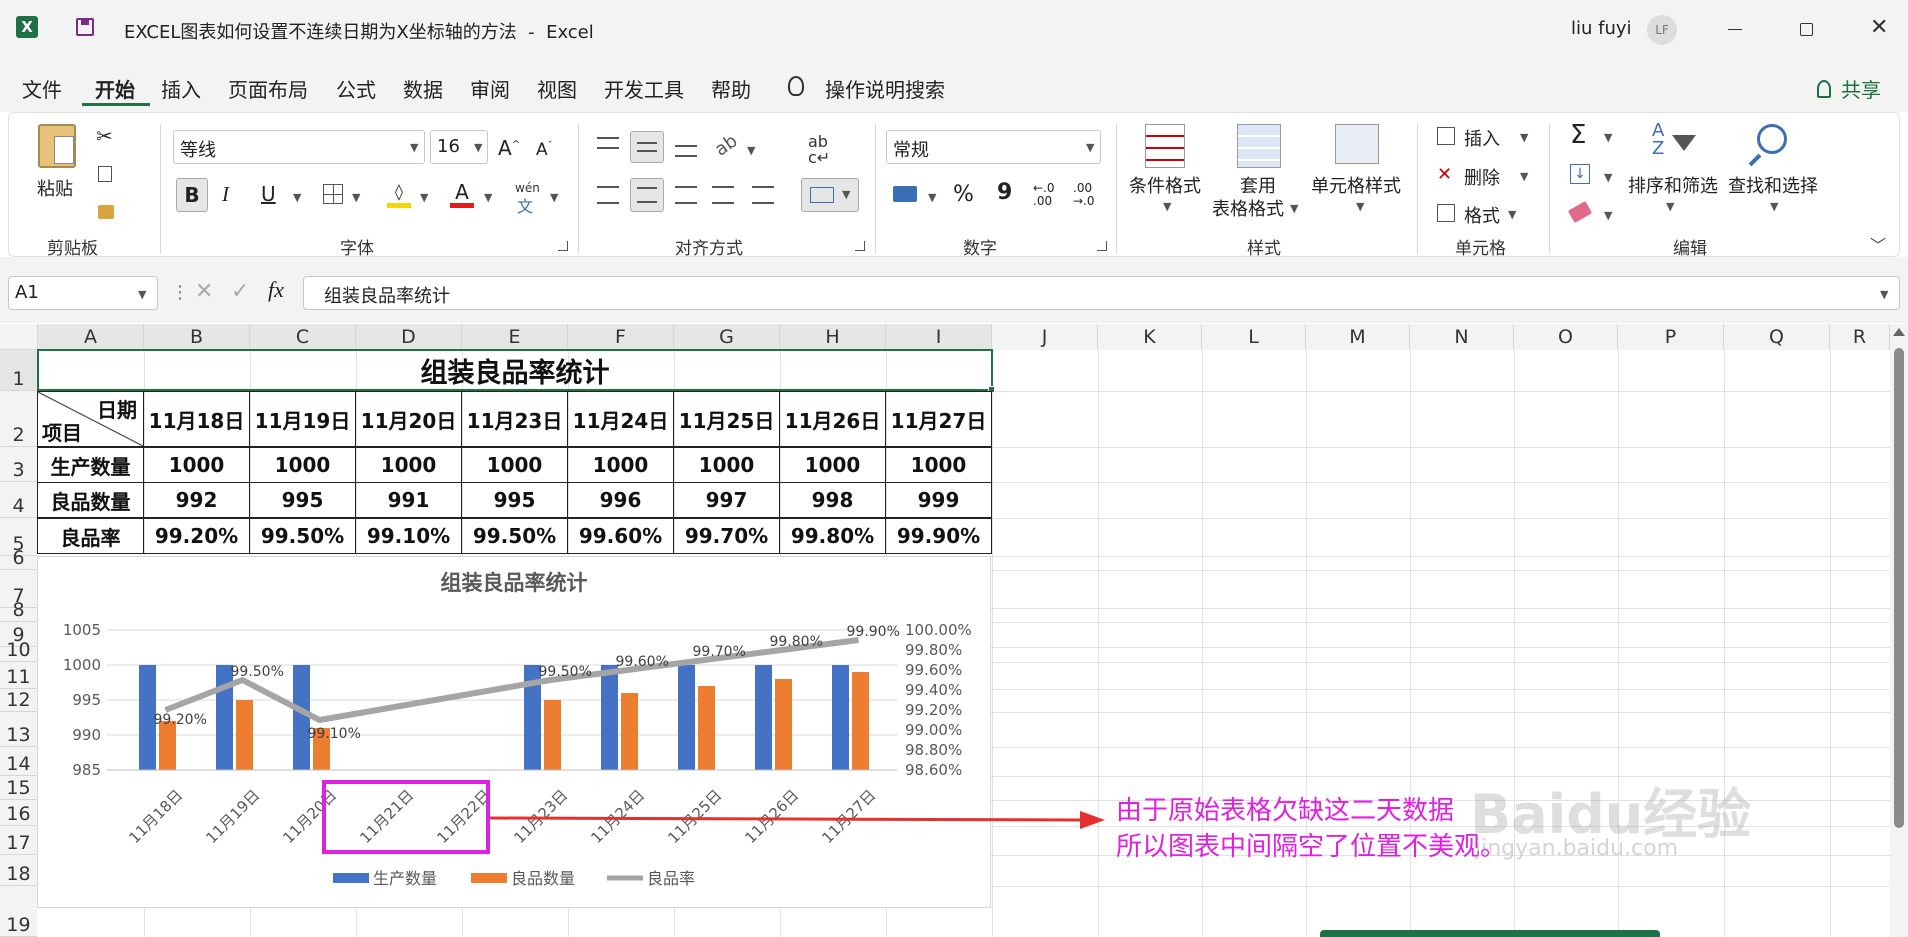 The width and height of the screenshot is (1908, 937). Describe the element at coordinates (18, 911) in the screenshot. I see `row-header-19: 19` at that location.